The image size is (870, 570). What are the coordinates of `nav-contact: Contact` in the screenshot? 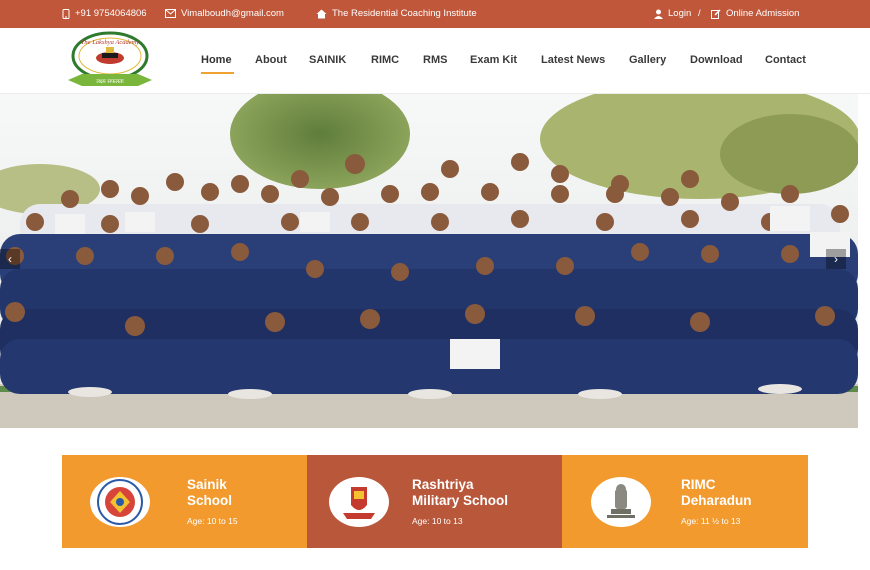 It's located at (785, 60).